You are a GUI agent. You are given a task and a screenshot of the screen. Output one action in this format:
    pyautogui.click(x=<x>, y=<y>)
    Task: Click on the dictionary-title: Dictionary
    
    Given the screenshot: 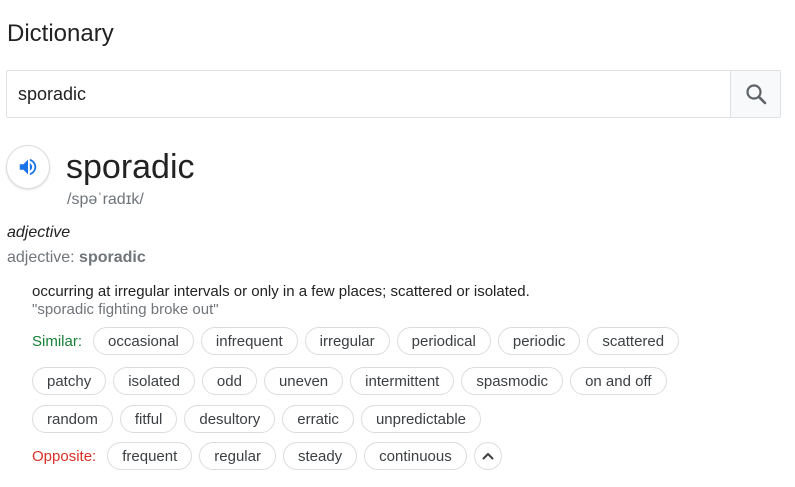 What is the action you would take?
    pyautogui.click(x=60, y=33)
    